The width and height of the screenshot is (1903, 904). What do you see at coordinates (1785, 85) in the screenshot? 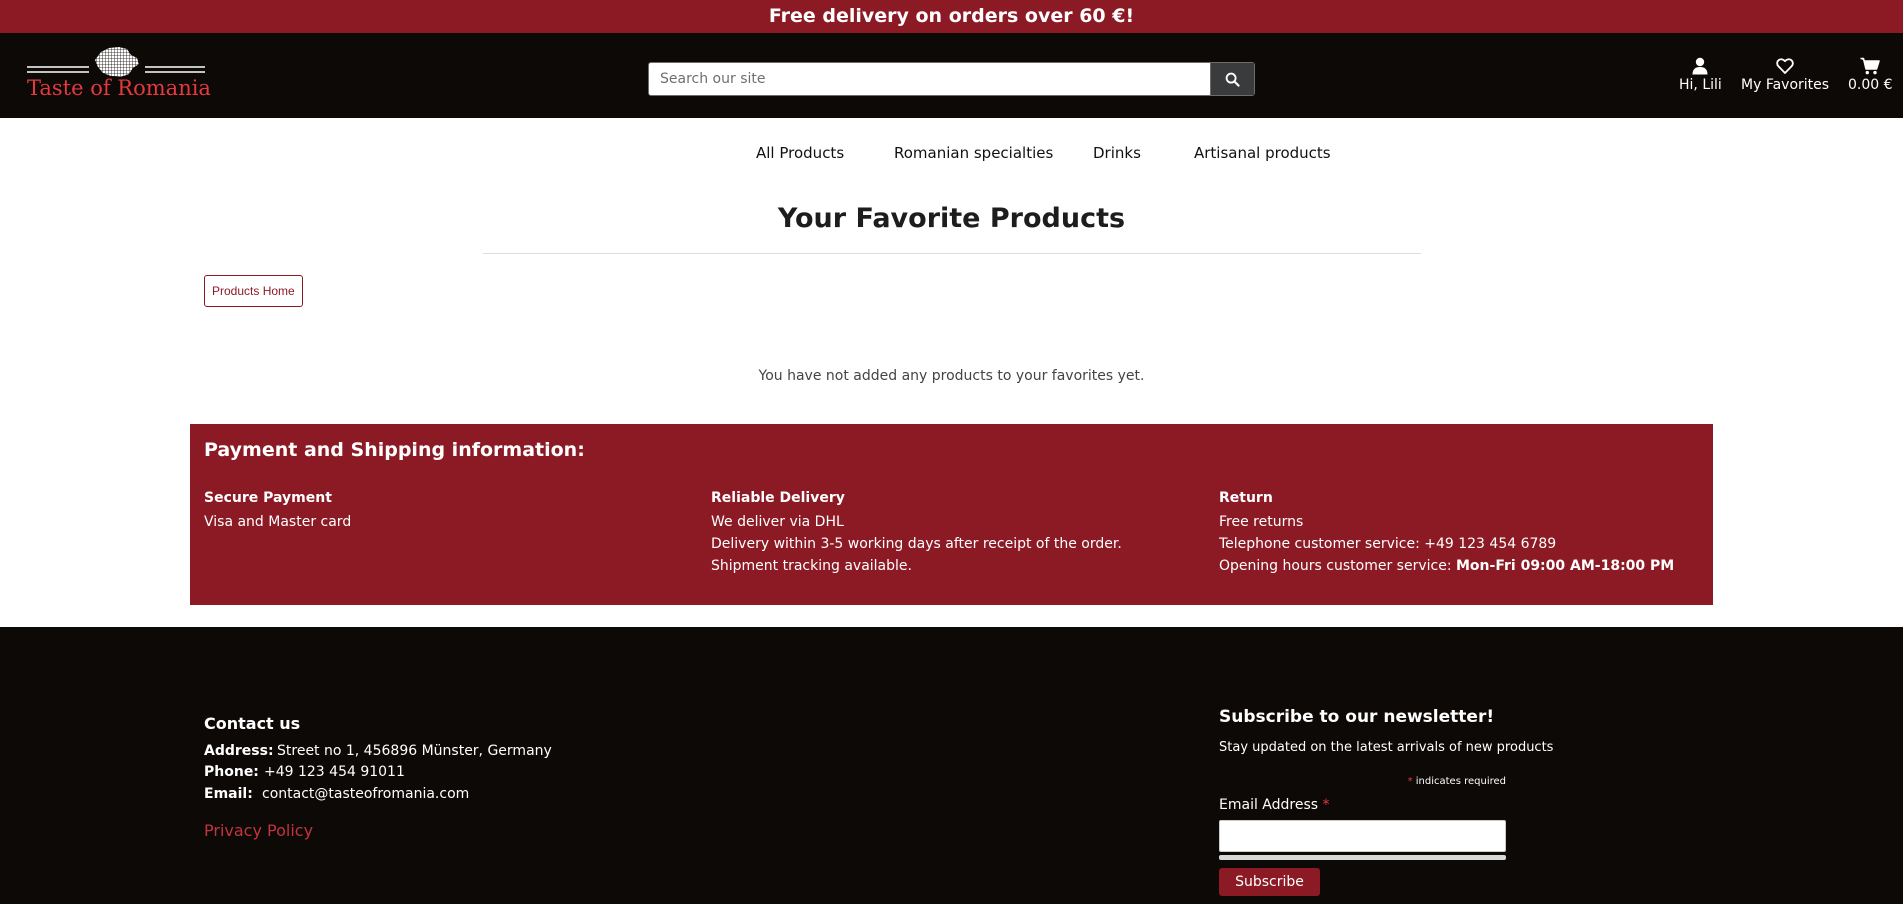
I see `favorites-label: My Favorites` at bounding box center [1785, 85].